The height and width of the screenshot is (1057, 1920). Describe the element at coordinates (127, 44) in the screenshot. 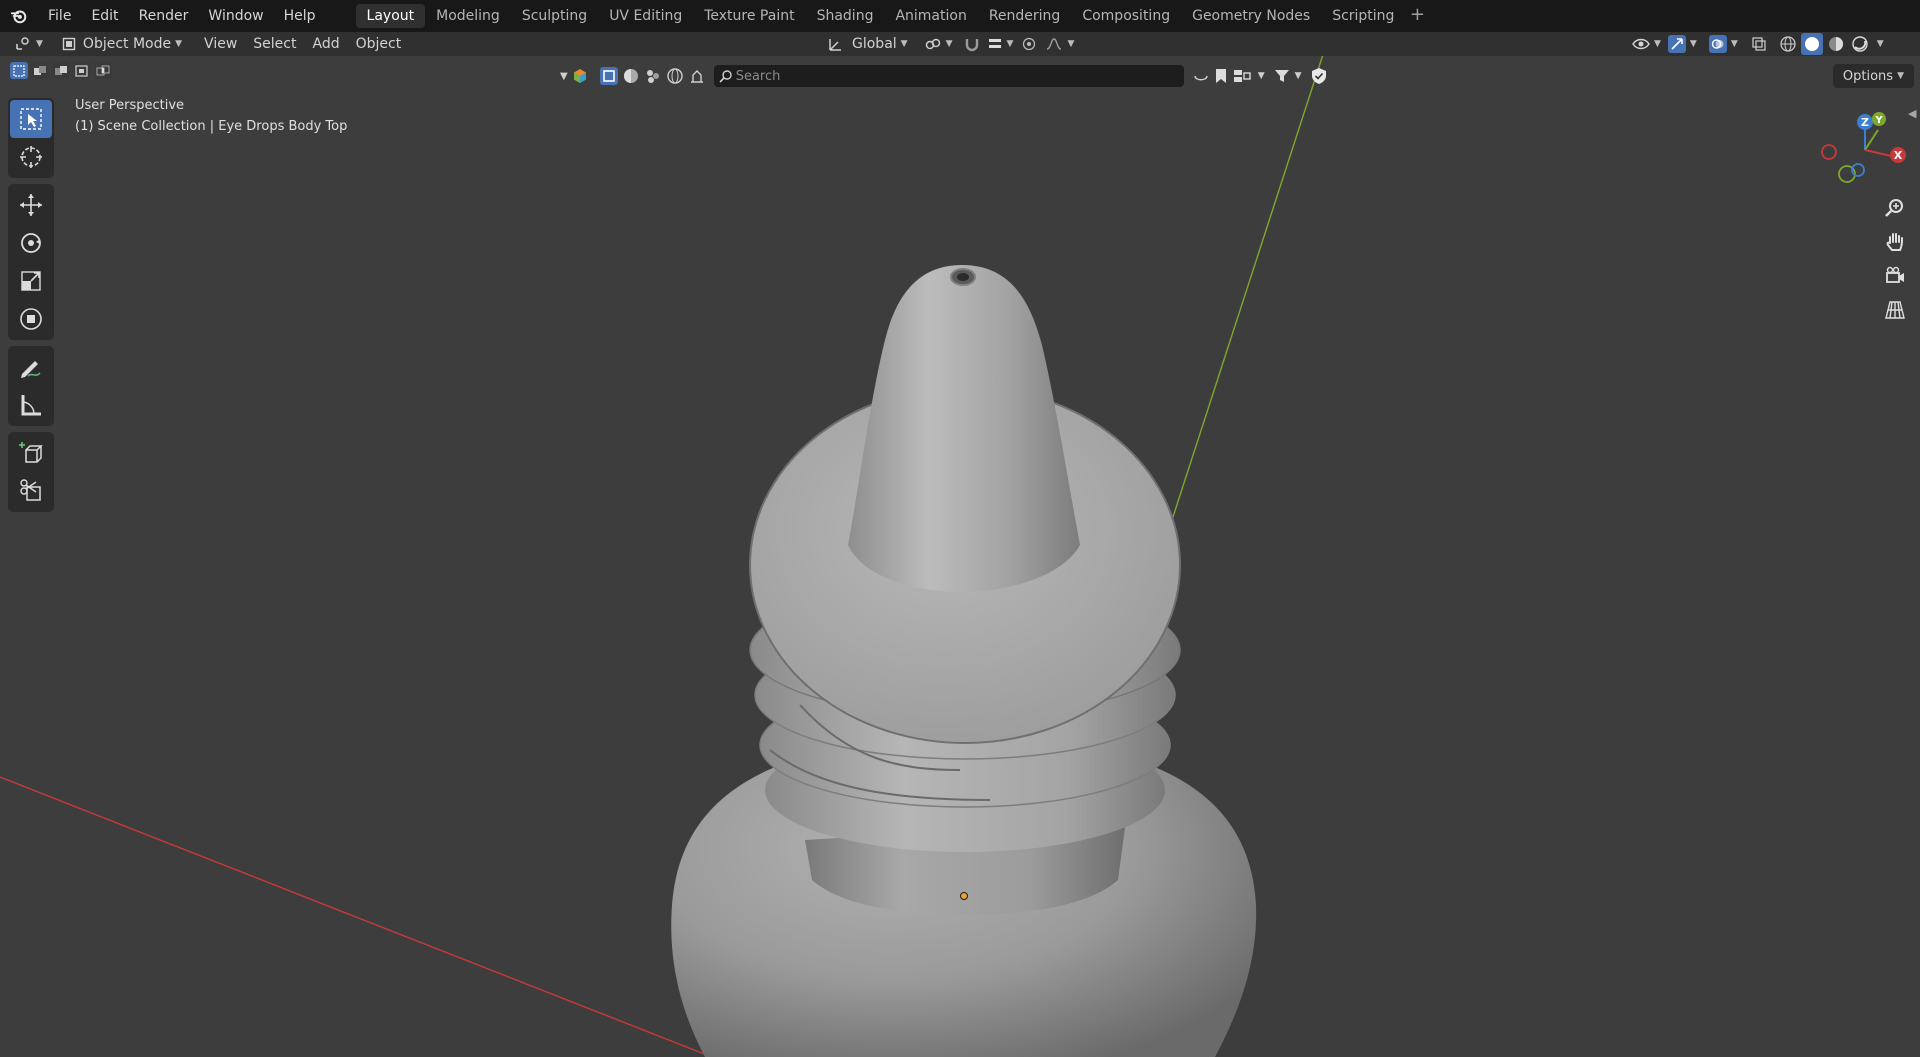

I see `mode-label: Object Mode` at that location.